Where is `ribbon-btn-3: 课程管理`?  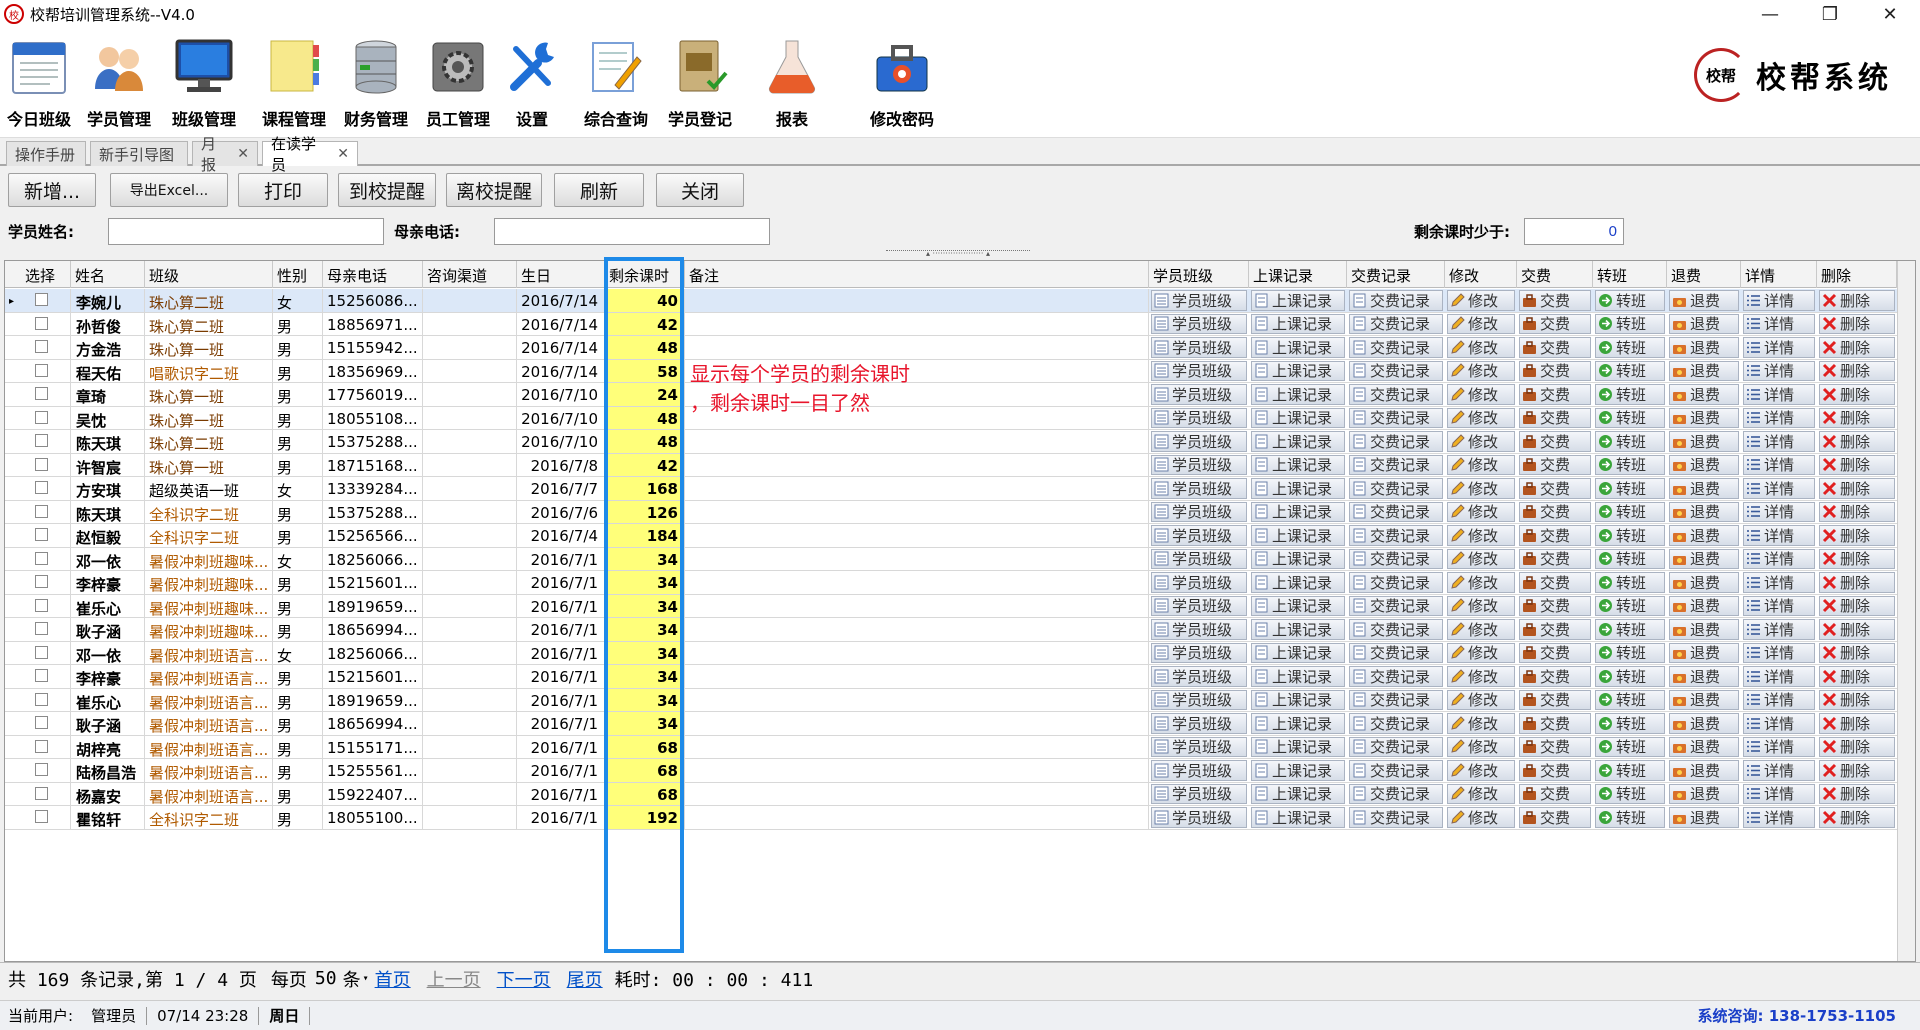
ribbon-btn-3: 课程管理 is located at coordinates (294, 84).